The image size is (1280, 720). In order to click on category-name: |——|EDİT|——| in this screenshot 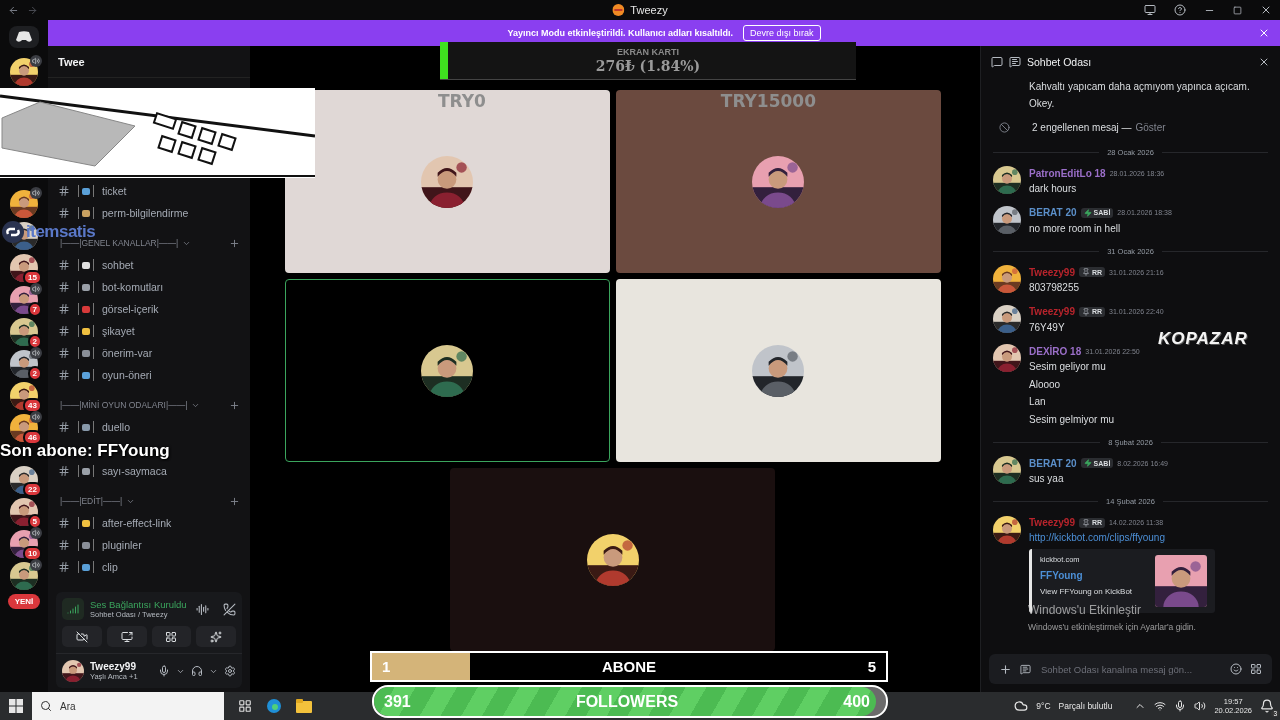, I will do `click(91, 501)`.